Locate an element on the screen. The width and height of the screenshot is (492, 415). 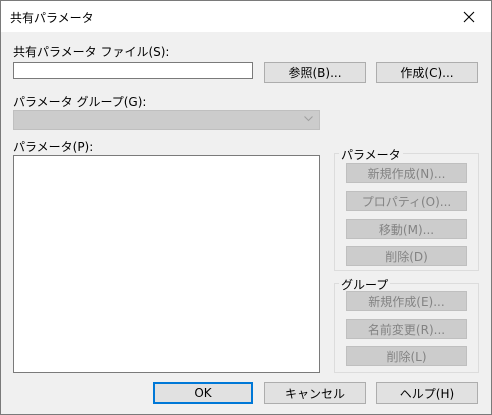
parameter-group-select is located at coordinates (166, 120).